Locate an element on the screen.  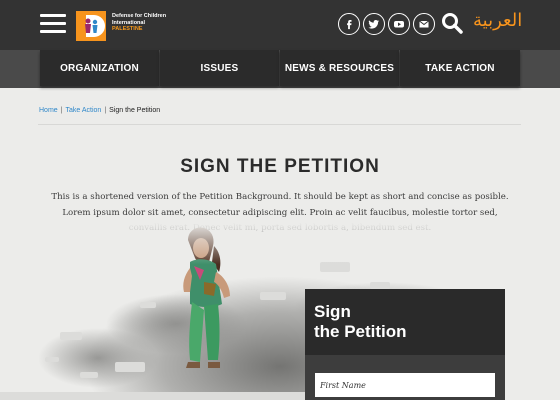
breadcrumb-take-action-link: Take Action is located at coordinates (84, 110).